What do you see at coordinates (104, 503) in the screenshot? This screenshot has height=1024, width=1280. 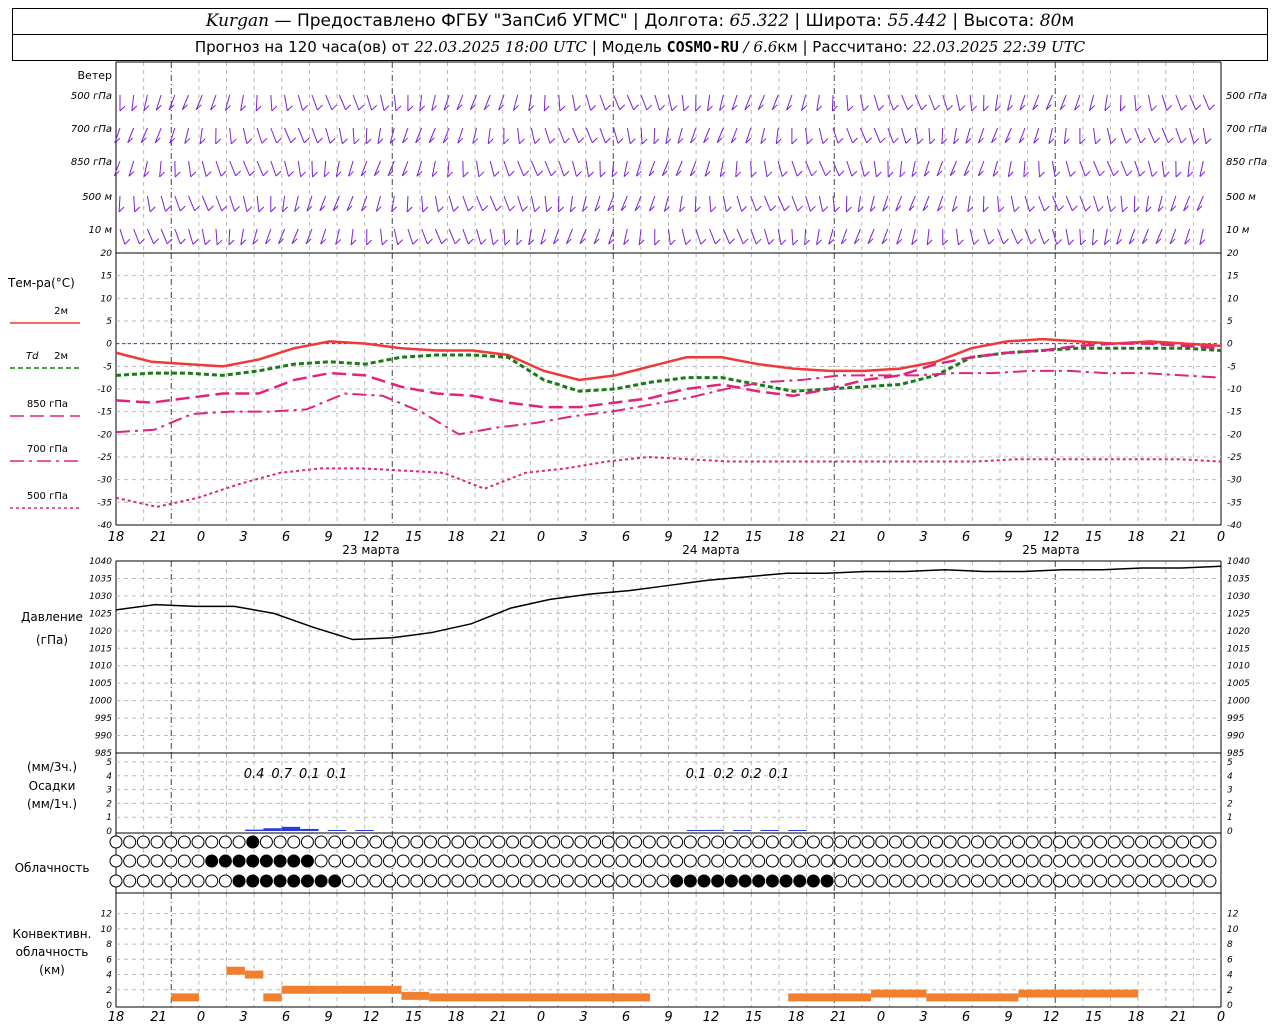 I see `temp-tick-left: -35` at bounding box center [104, 503].